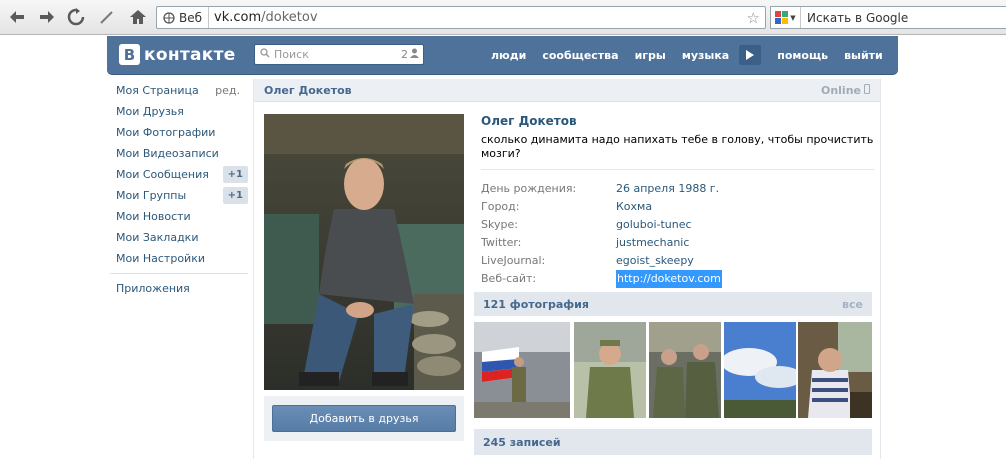  I want to click on field-city: Город: Кохма, so click(677, 207).